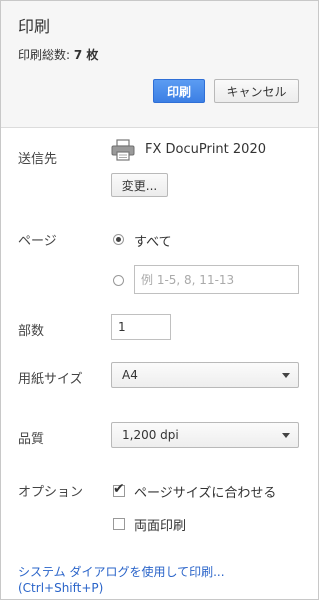 Image resolution: width=320 pixels, height=600 pixels. I want to click on pages-range-radio, so click(118, 280).